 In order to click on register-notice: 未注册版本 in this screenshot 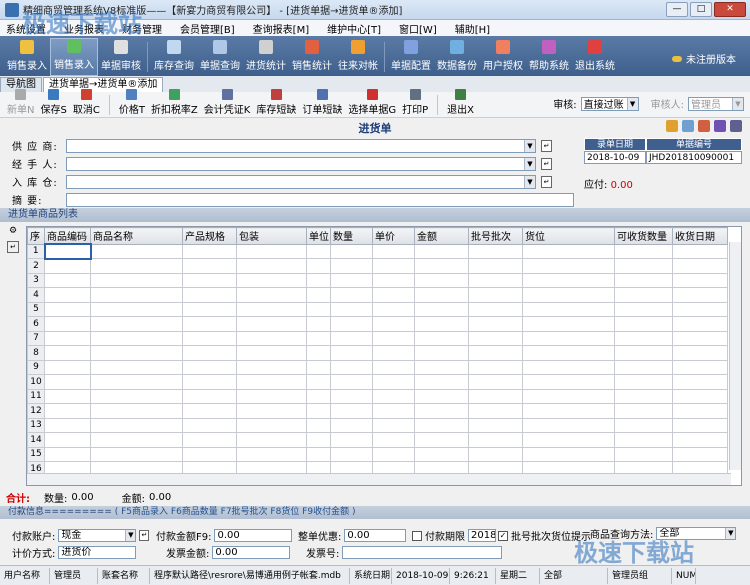, I will do `click(704, 58)`.